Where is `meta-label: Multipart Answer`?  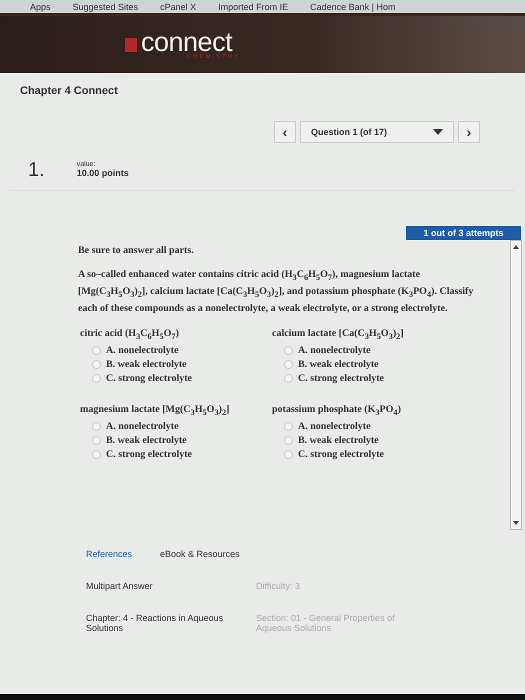 meta-label: Multipart Answer is located at coordinates (120, 586).